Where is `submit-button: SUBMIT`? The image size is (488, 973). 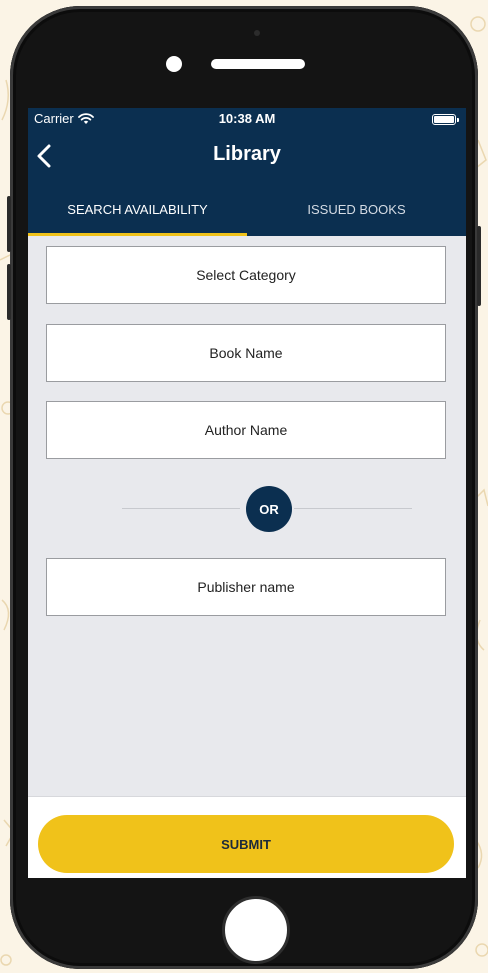 submit-button: SUBMIT is located at coordinates (246, 844).